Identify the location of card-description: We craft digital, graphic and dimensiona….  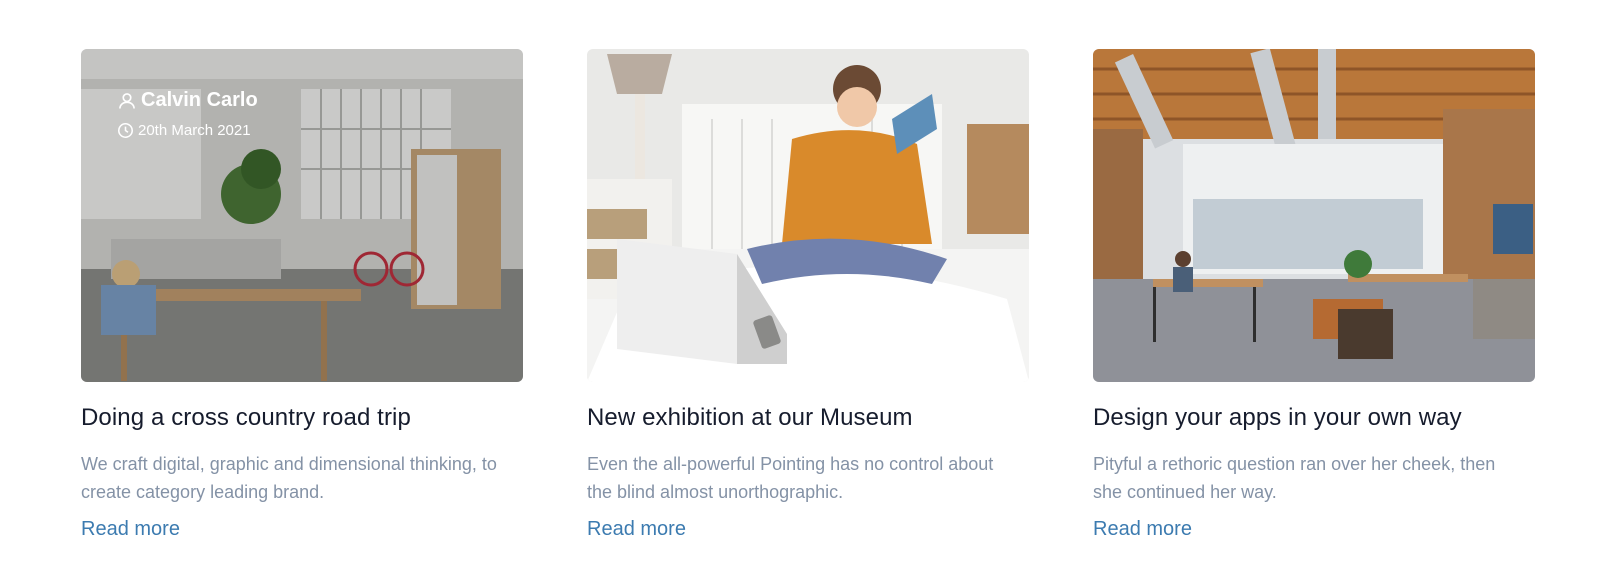
(289, 478).